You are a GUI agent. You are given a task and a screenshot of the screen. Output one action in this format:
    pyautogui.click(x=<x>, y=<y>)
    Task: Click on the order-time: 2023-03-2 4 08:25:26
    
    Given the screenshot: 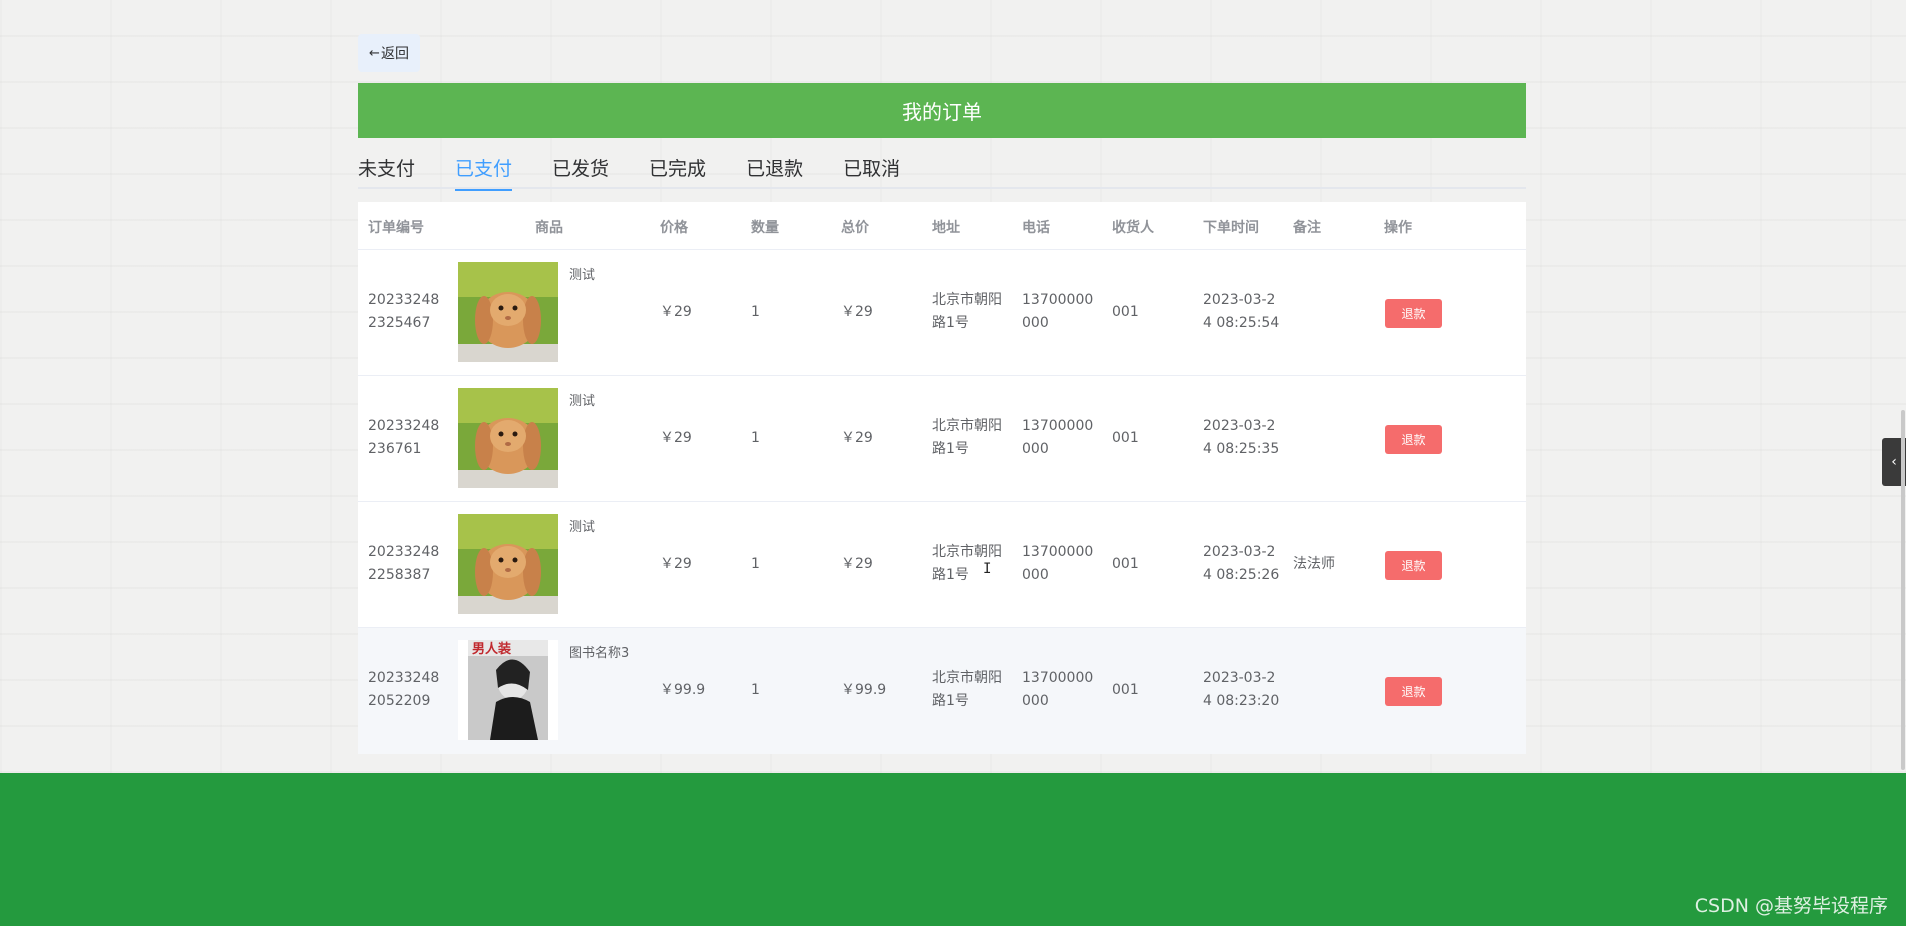 What is the action you would take?
    pyautogui.click(x=1241, y=563)
    